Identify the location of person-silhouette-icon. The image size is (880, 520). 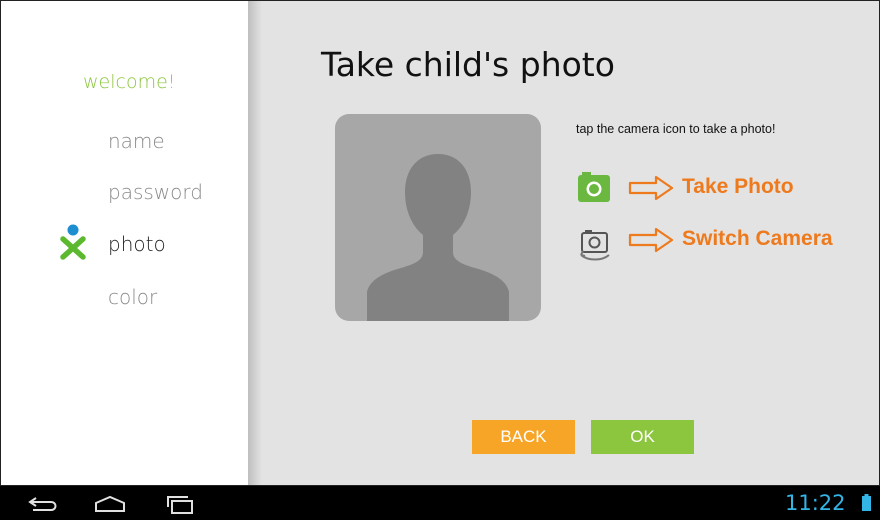
(438, 237).